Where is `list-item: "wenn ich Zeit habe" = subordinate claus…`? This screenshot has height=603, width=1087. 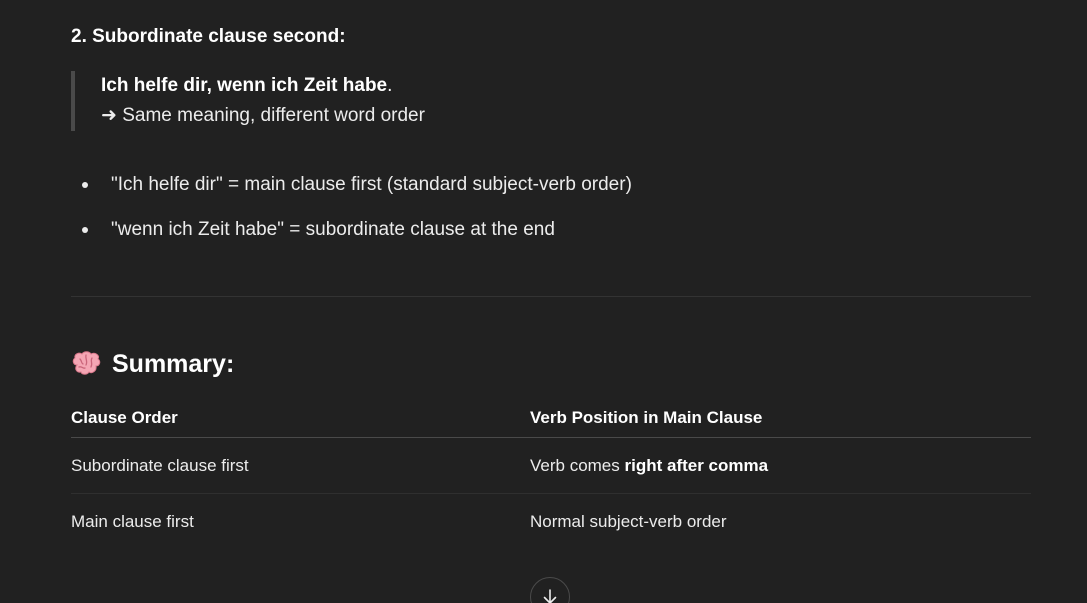 list-item: "wenn ich Zeit habe" = subordinate claus… is located at coordinates (351, 237).